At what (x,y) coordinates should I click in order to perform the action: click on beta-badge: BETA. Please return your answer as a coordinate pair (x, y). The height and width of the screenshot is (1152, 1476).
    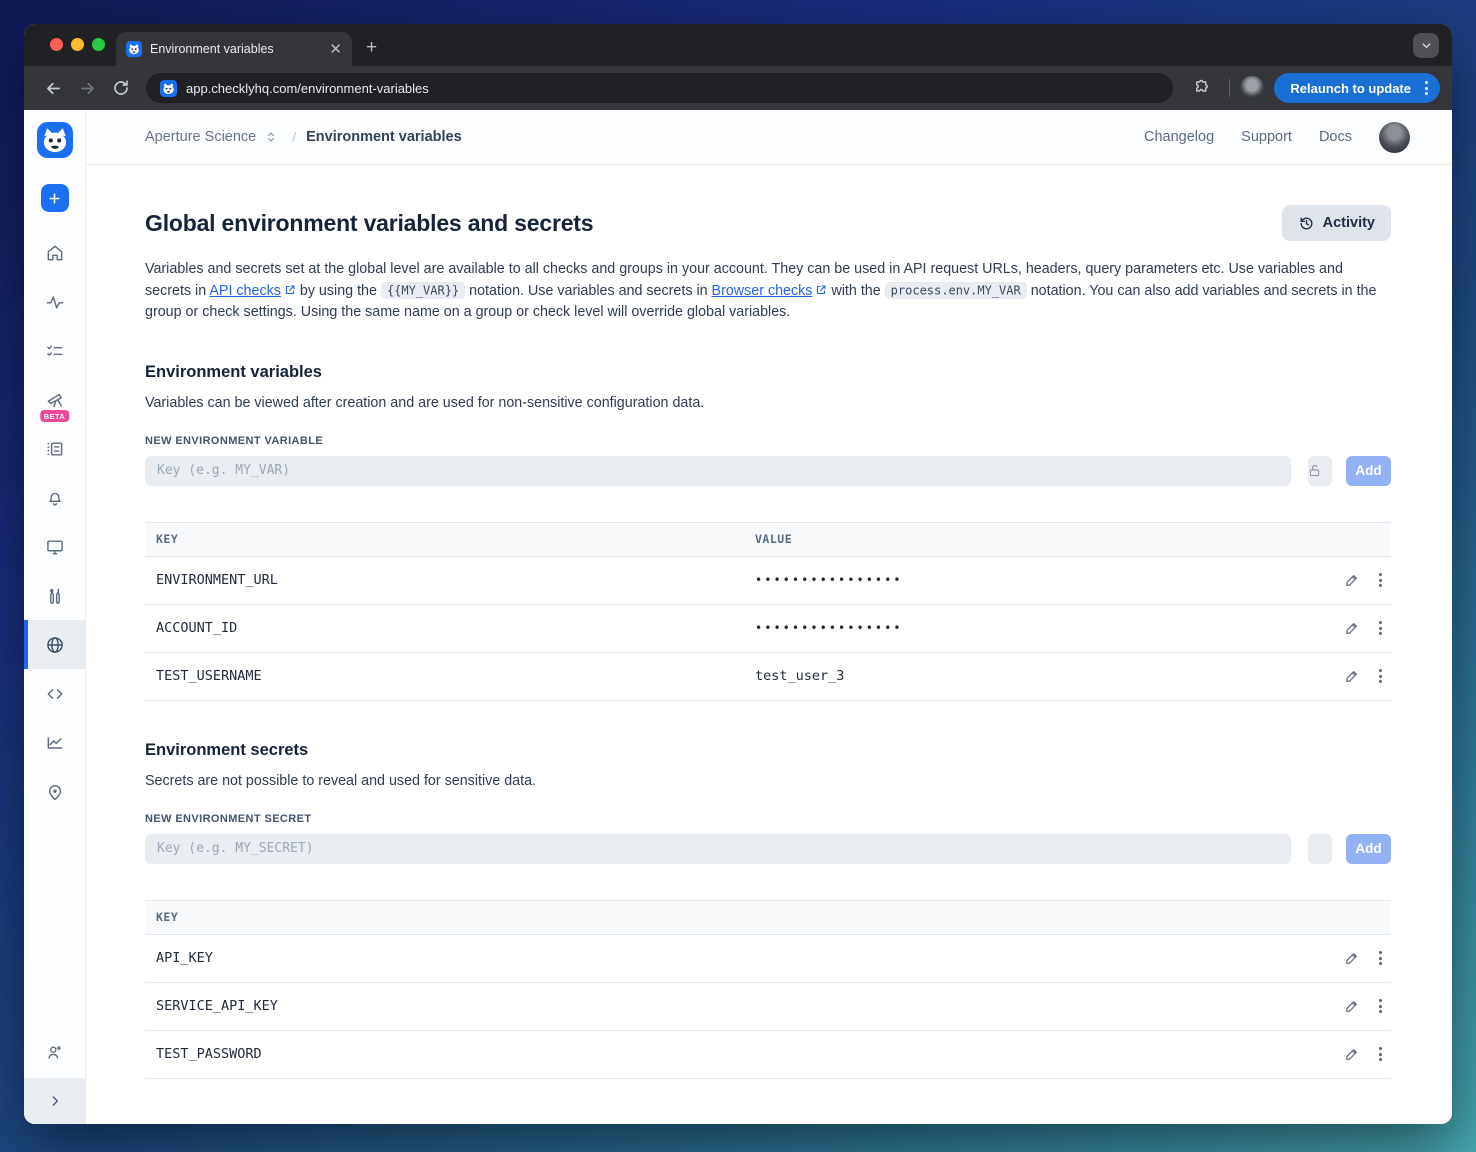
    Looking at the image, I should click on (54, 416).